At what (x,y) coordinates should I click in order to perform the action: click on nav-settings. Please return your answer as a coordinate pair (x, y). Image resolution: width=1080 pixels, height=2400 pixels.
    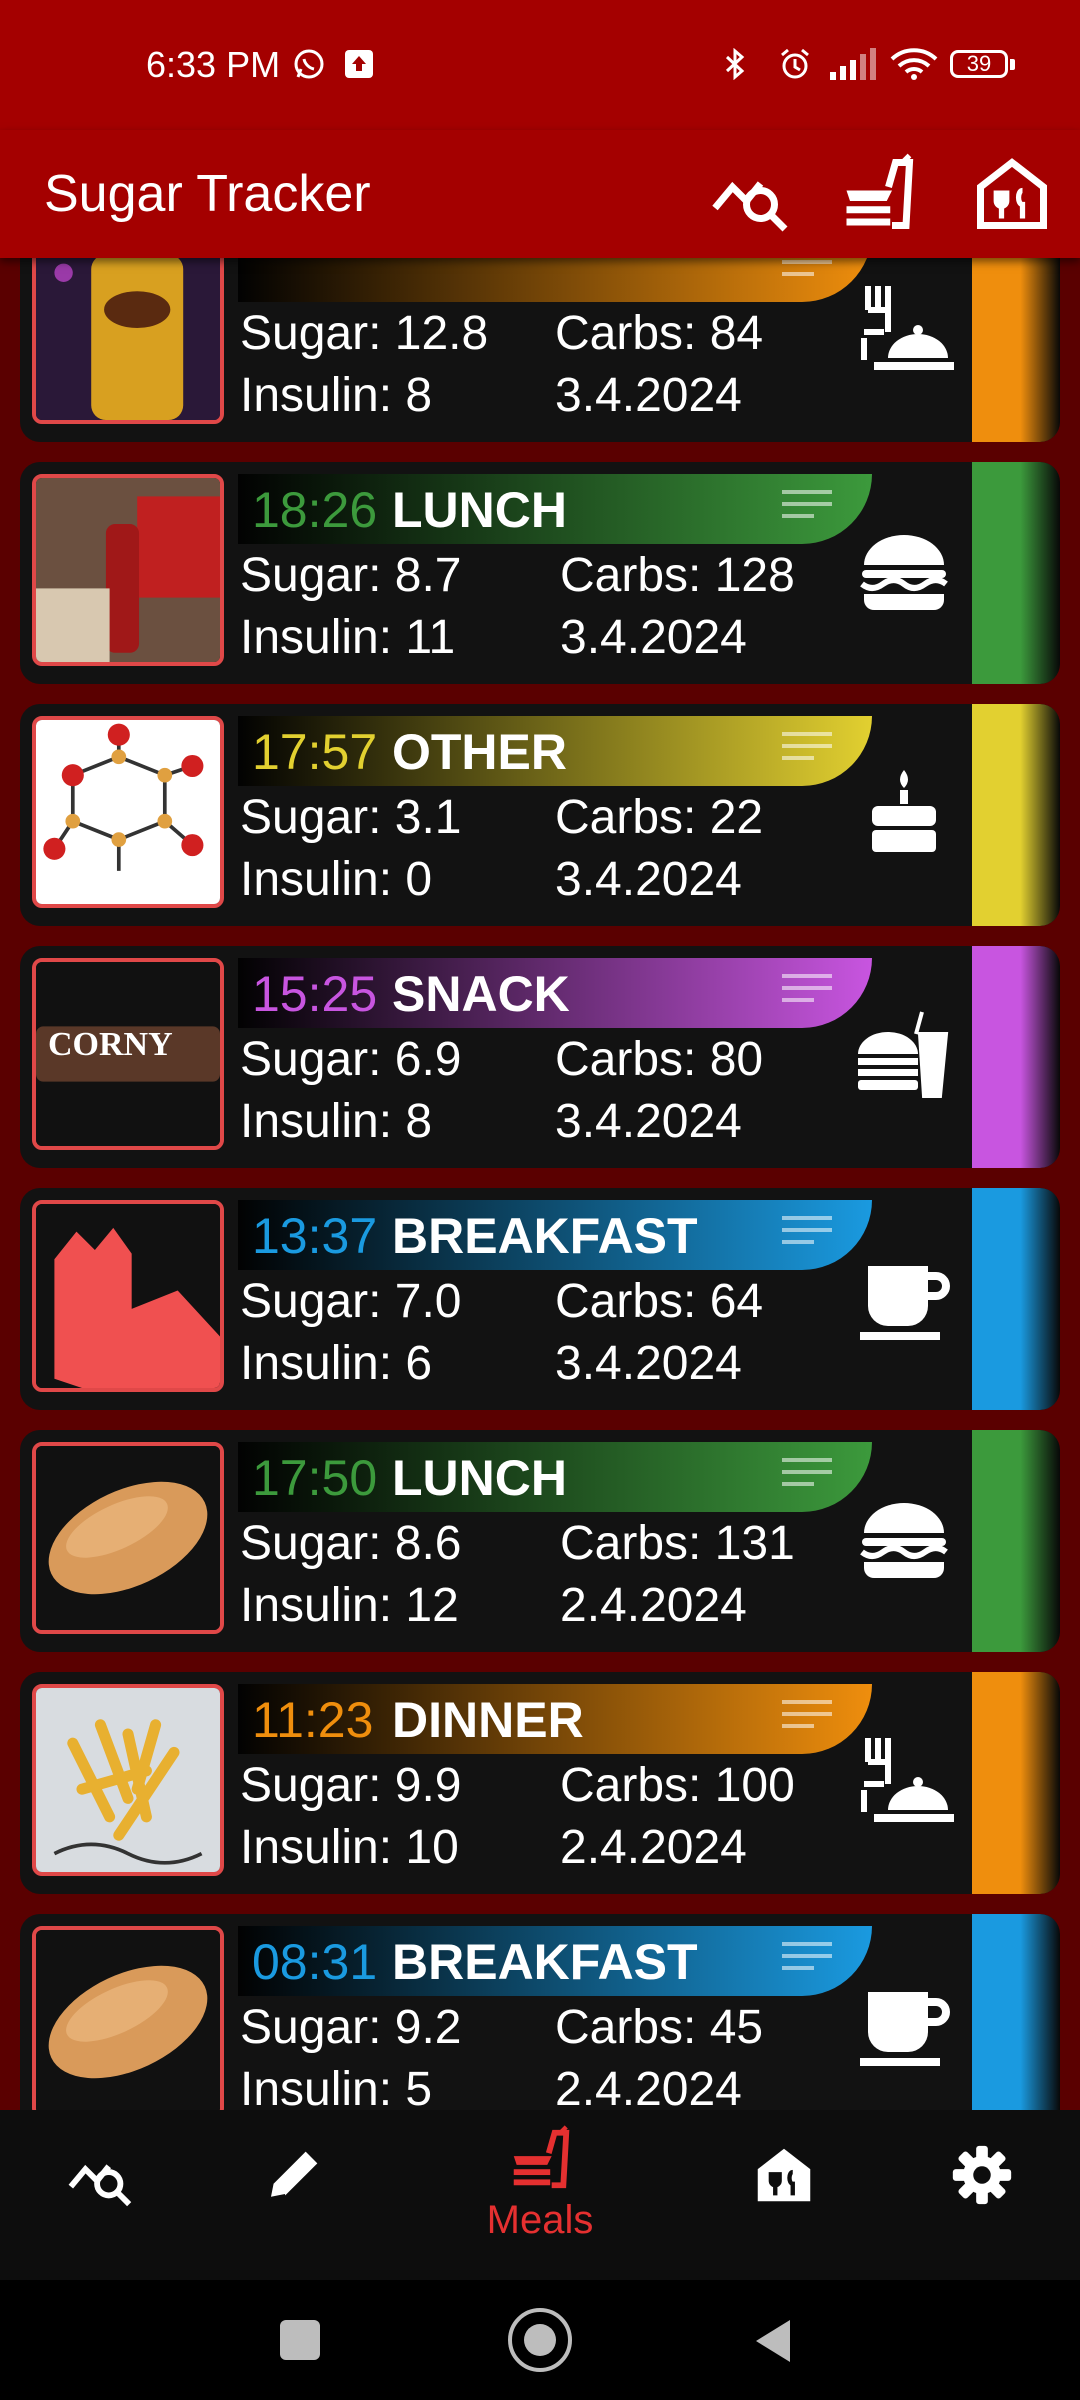
    Looking at the image, I should click on (982, 2195).